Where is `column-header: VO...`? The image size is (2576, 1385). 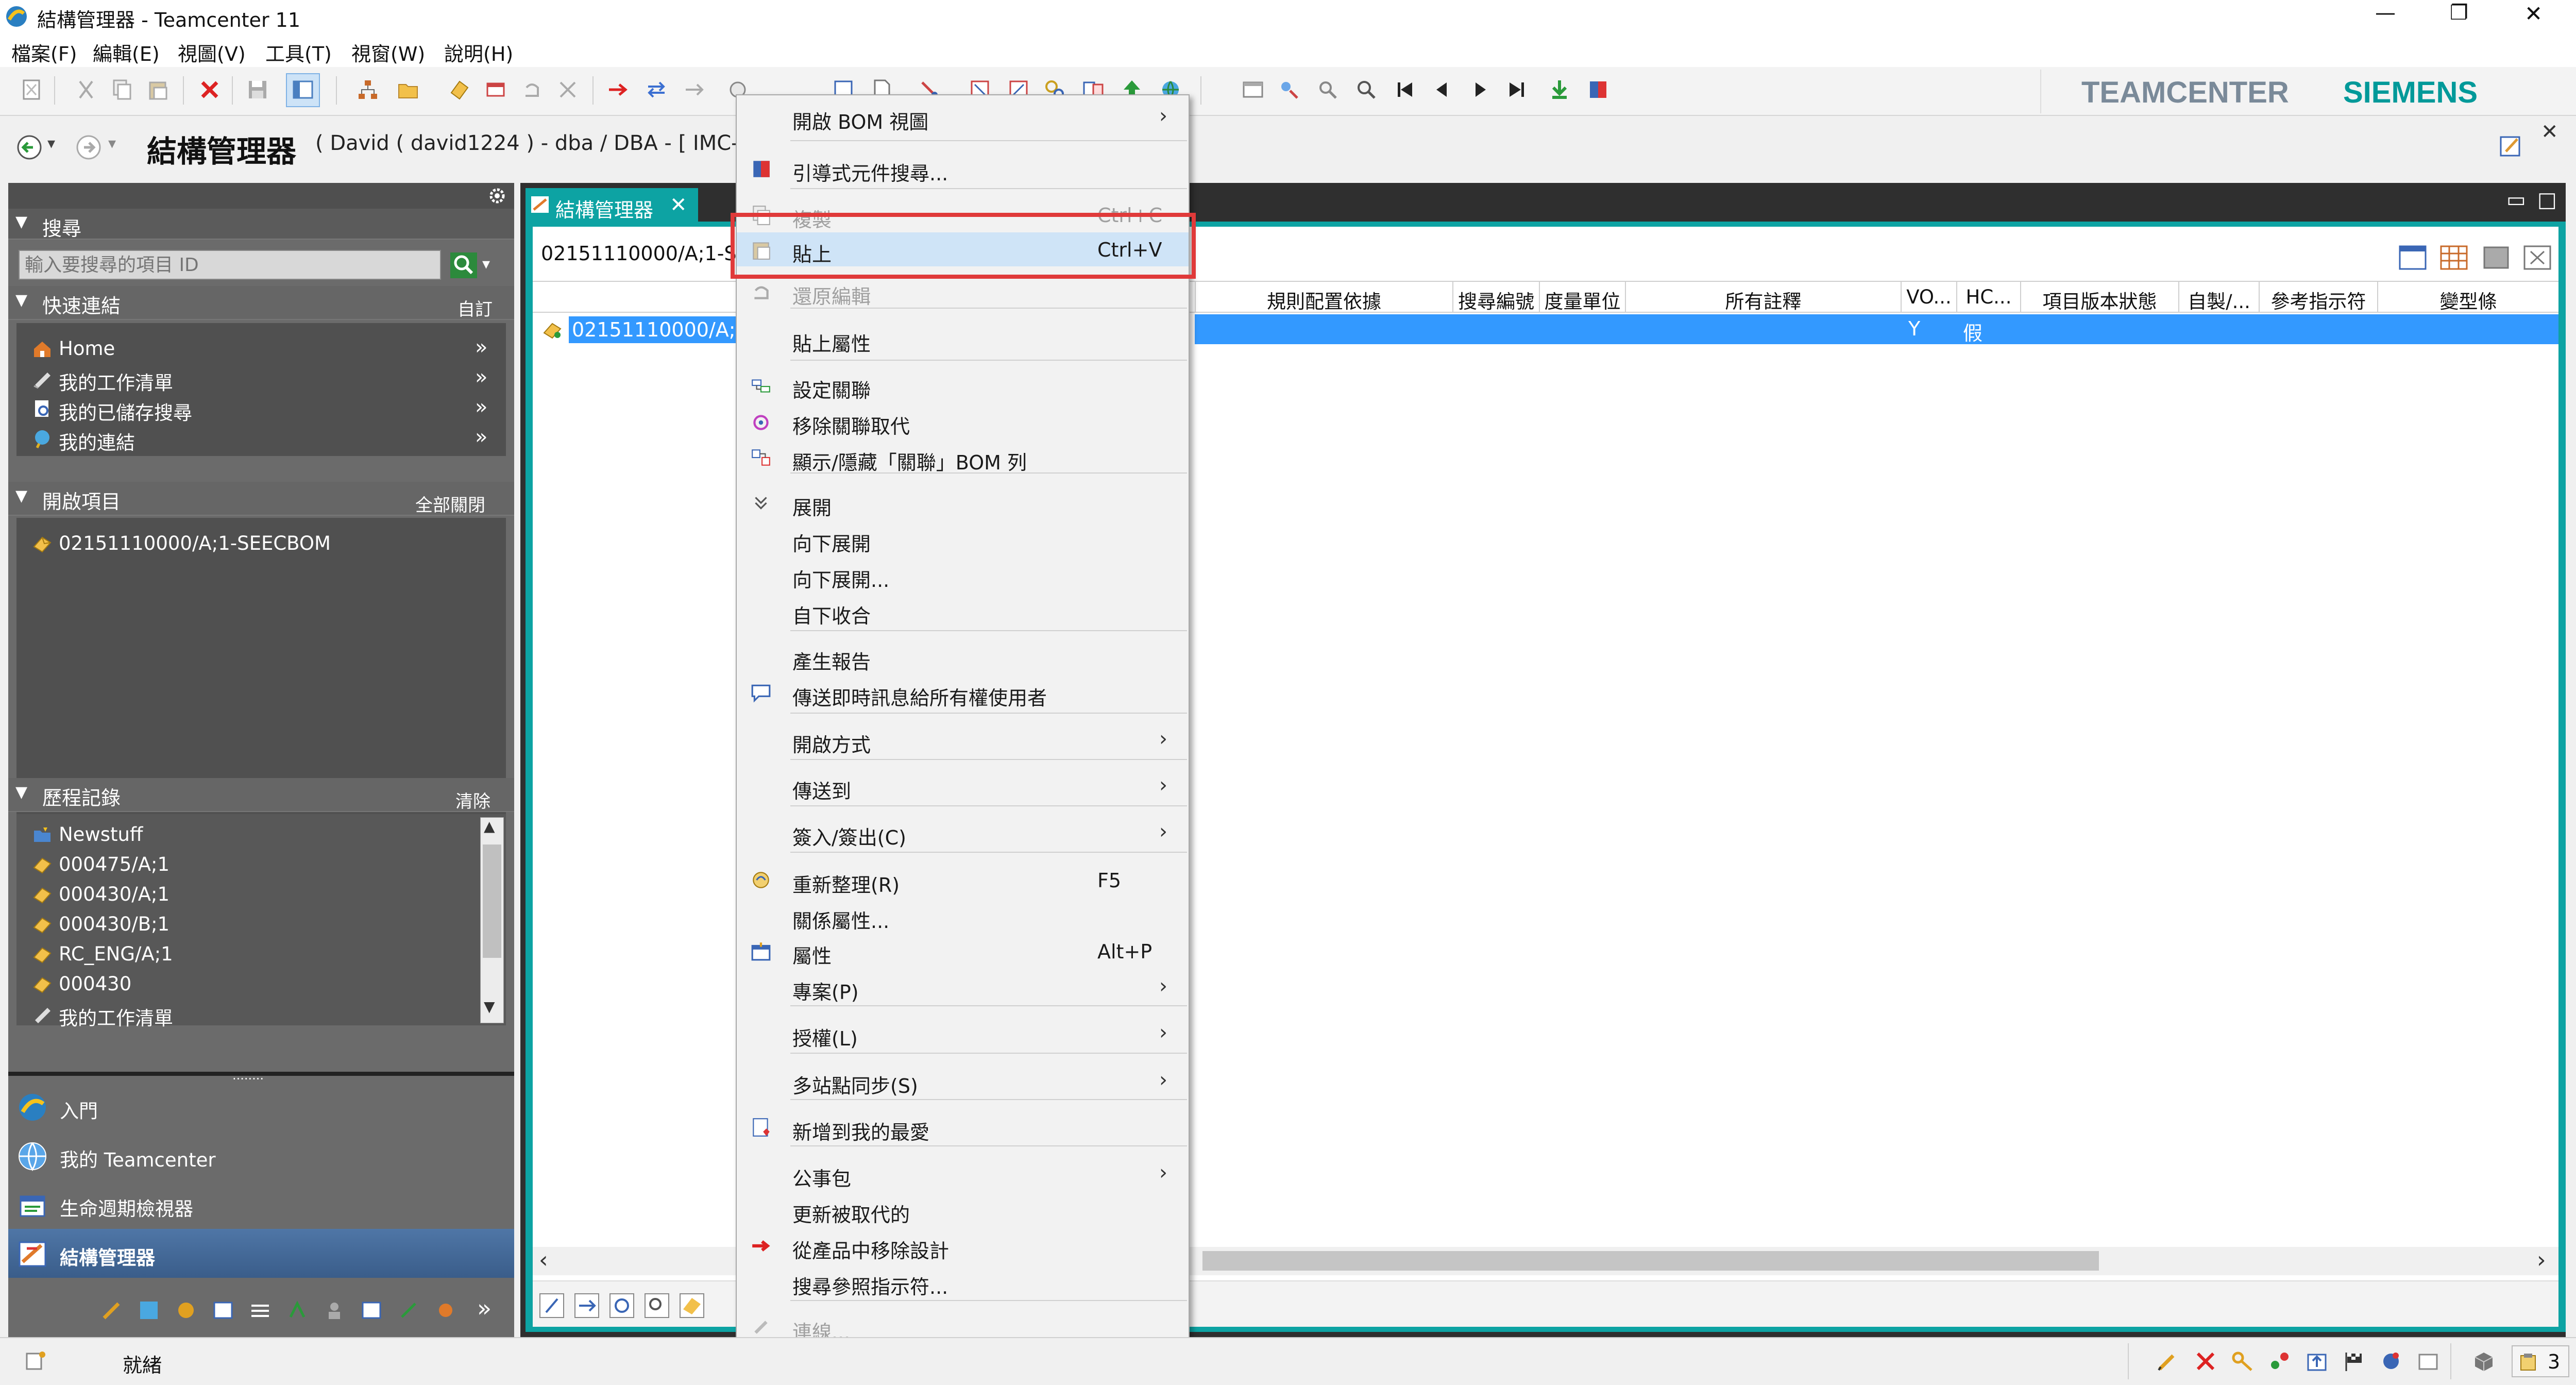
column-header: VO... is located at coordinates (1928, 297).